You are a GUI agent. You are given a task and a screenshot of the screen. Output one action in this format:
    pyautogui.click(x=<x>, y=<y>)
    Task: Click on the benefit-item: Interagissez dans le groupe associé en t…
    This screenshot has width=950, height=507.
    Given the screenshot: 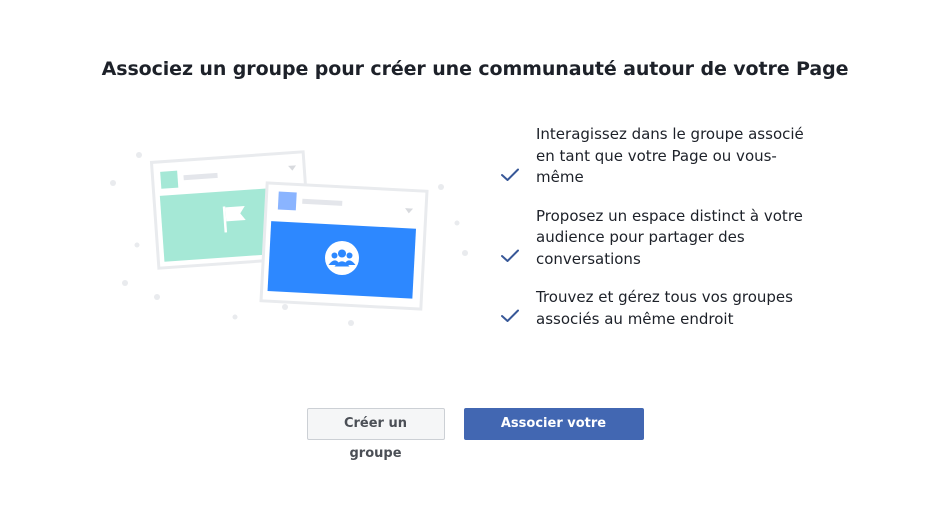 What is the action you would take?
    pyautogui.click(x=660, y=156)
    